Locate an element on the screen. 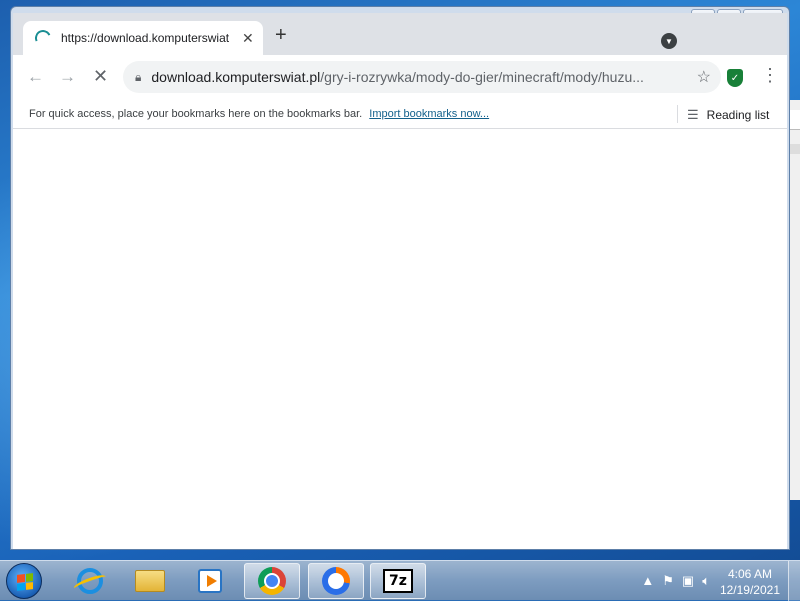 This screenshot has height=601, width=800. 7zip-icon: 7z is located at coordinates (398, 581).